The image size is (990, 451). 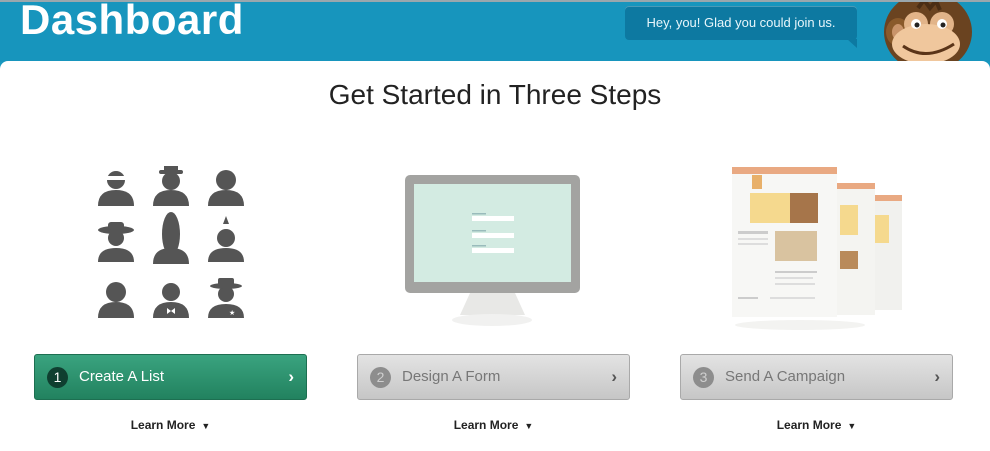 I want to click on step-label: Create A List, so click(x=122, y=376).